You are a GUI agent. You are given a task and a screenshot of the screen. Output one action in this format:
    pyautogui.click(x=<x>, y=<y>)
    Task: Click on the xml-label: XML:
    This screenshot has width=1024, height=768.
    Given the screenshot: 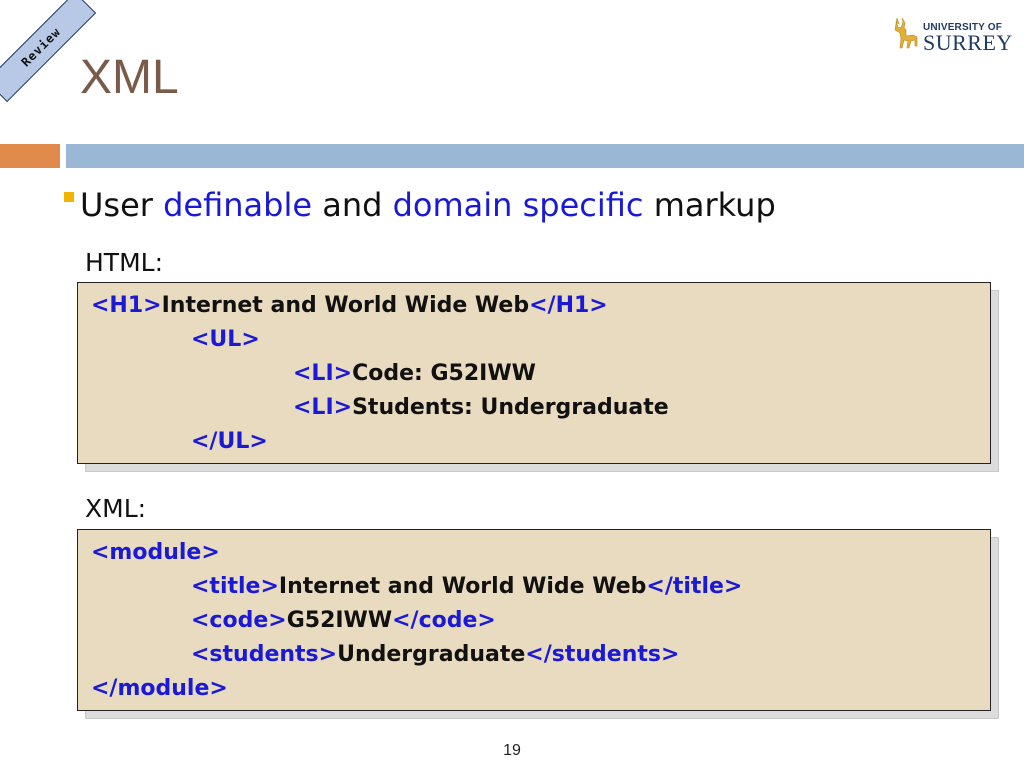 What is the action you would take?
    pyautogui.click(x=116, y=508)
    